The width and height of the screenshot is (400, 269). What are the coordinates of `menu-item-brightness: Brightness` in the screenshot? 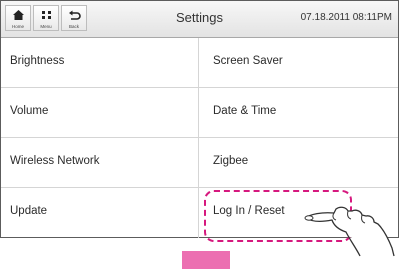 It's located at (100, 63).